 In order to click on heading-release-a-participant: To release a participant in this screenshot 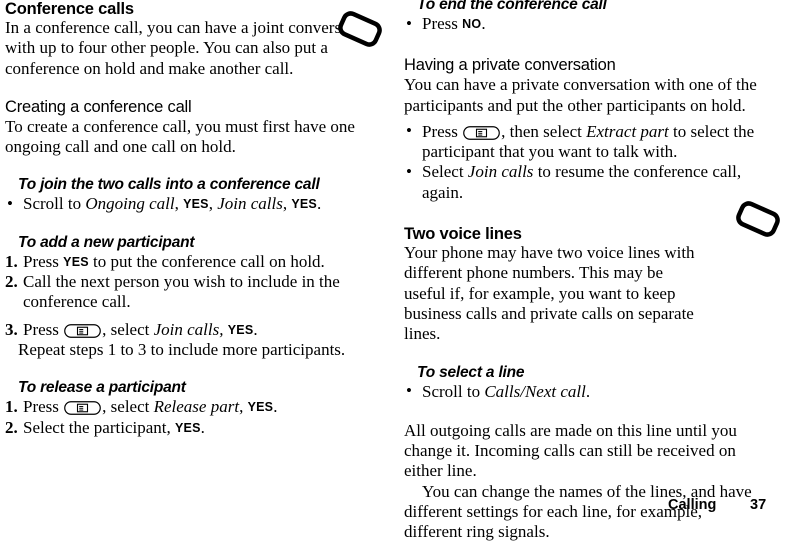, I will do `click(102, 388)`.